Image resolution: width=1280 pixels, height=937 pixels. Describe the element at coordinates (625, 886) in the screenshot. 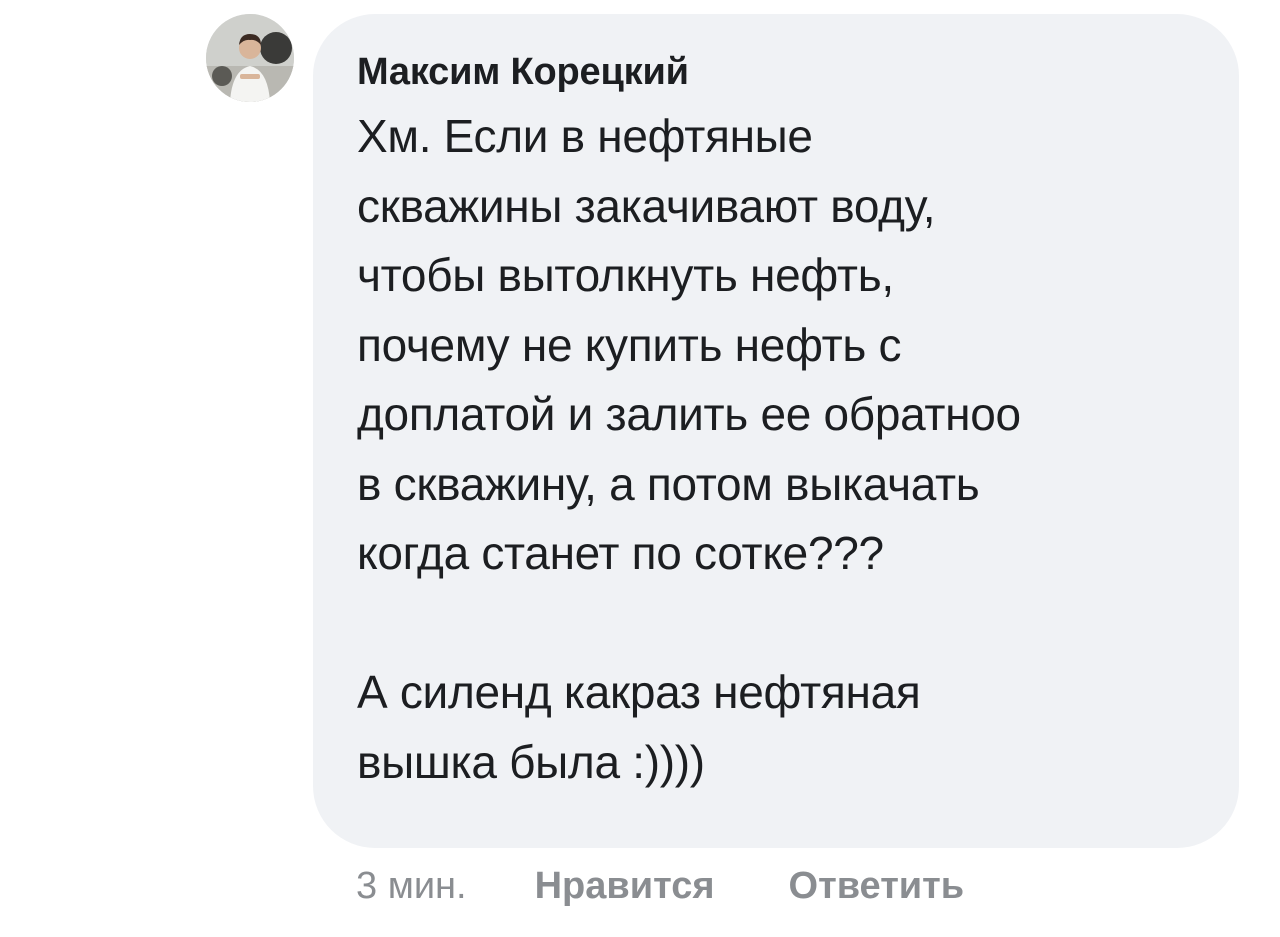

I see `like-button: Нравится` at that location.